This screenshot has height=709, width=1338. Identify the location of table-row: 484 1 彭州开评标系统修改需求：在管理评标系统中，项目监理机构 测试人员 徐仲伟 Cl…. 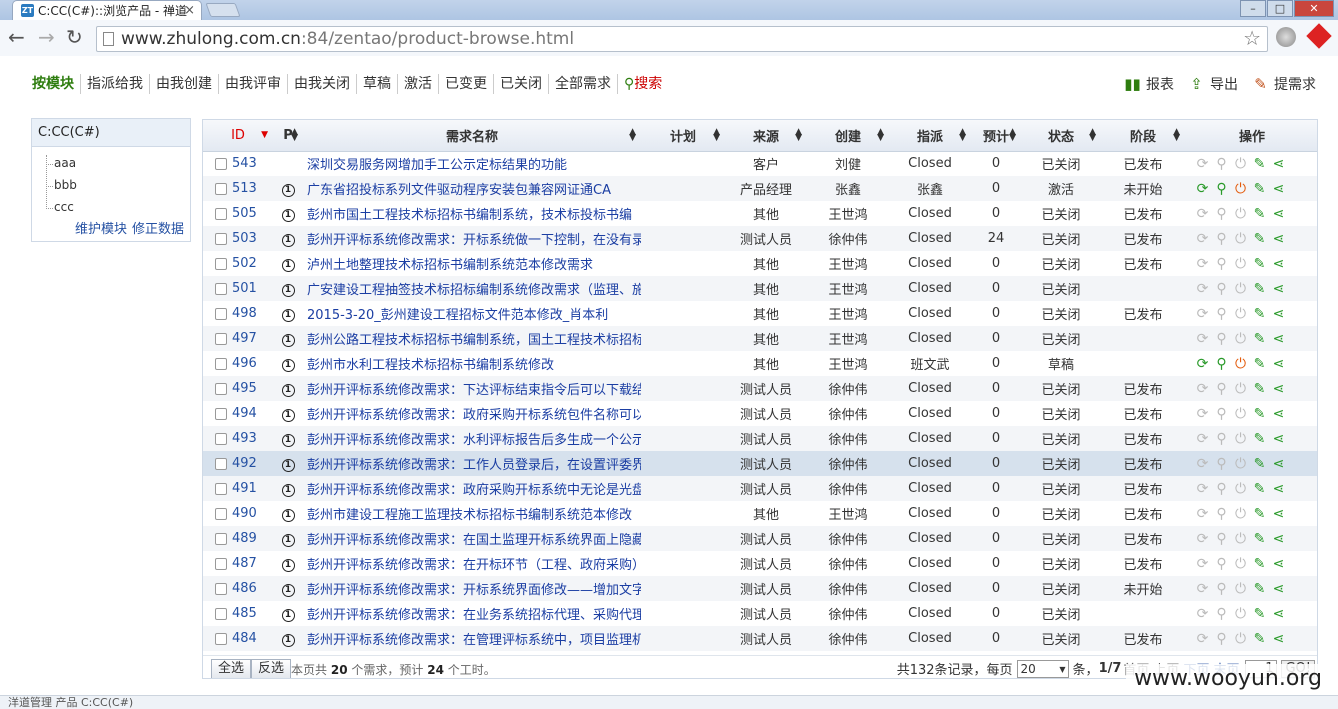
(760, 638).